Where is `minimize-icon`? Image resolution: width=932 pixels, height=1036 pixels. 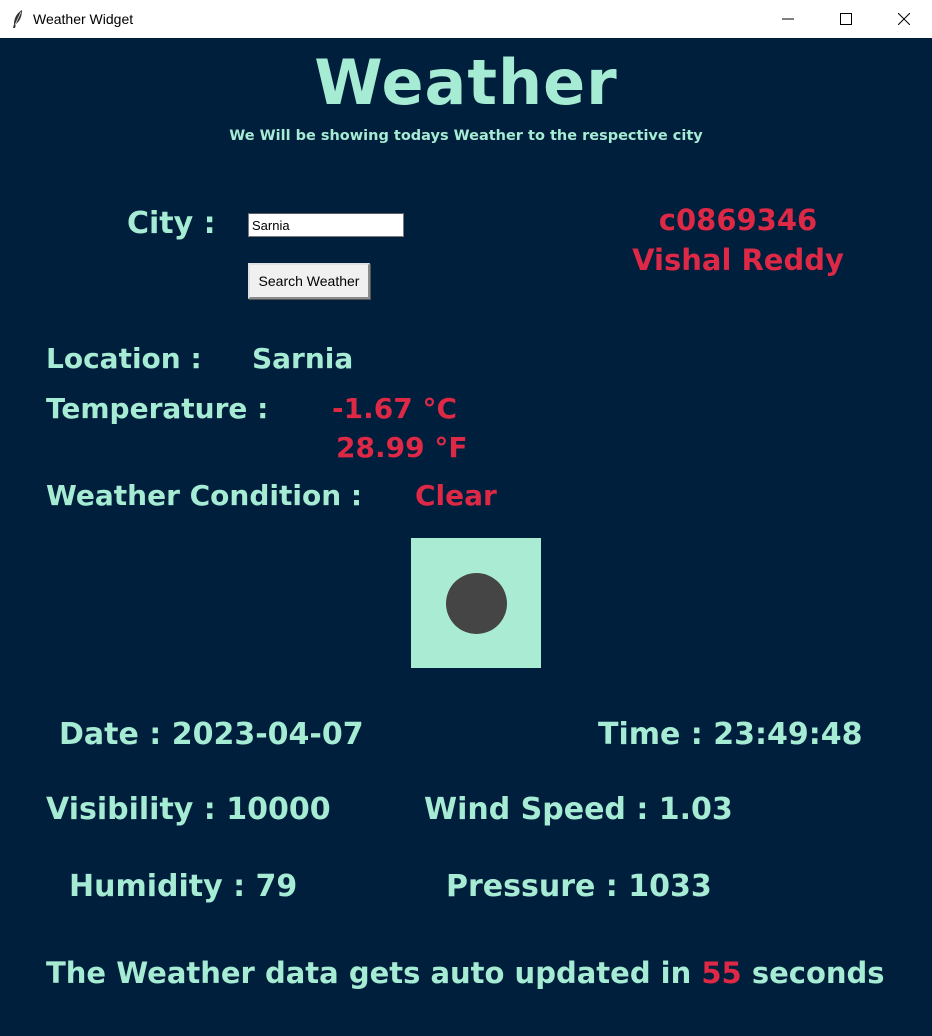
minimize-icon is located at coordinates (788, 19).